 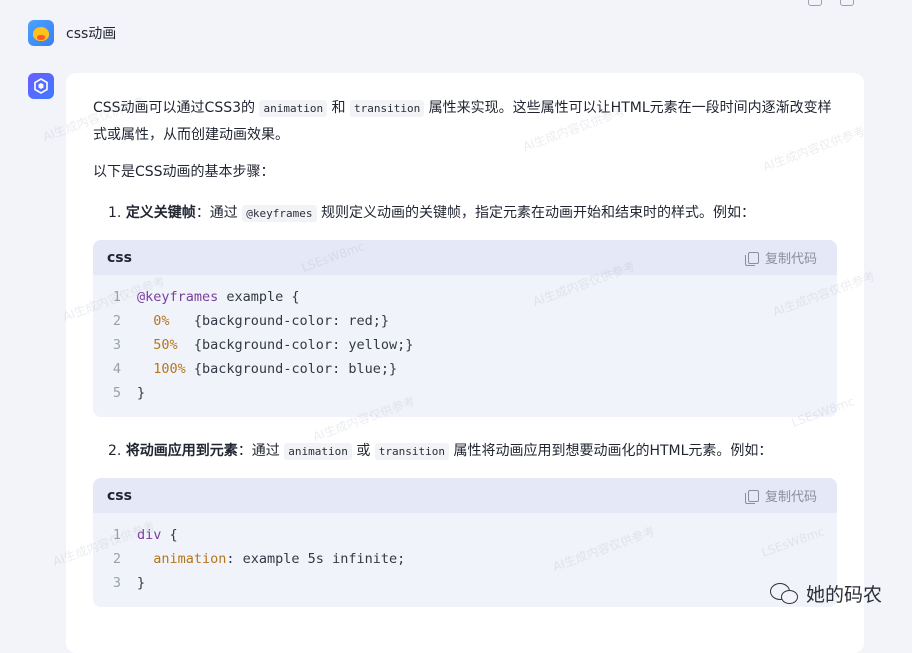 What do you see at coordinates (145, 535) in the screenshot?
I see `code-line: 1 div {` at bounding box center [145, 535].